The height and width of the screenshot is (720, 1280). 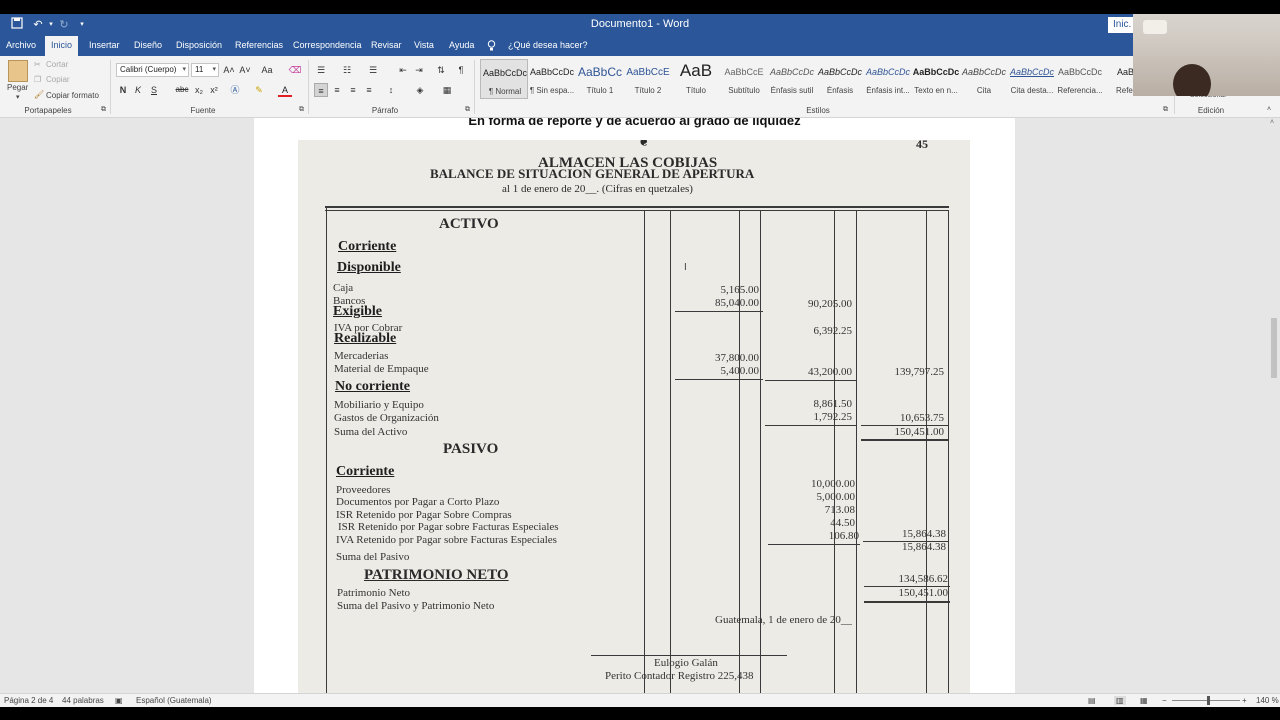 I want to click on scan-n-corriente: 139,797.25, so click(x=919, y=372).